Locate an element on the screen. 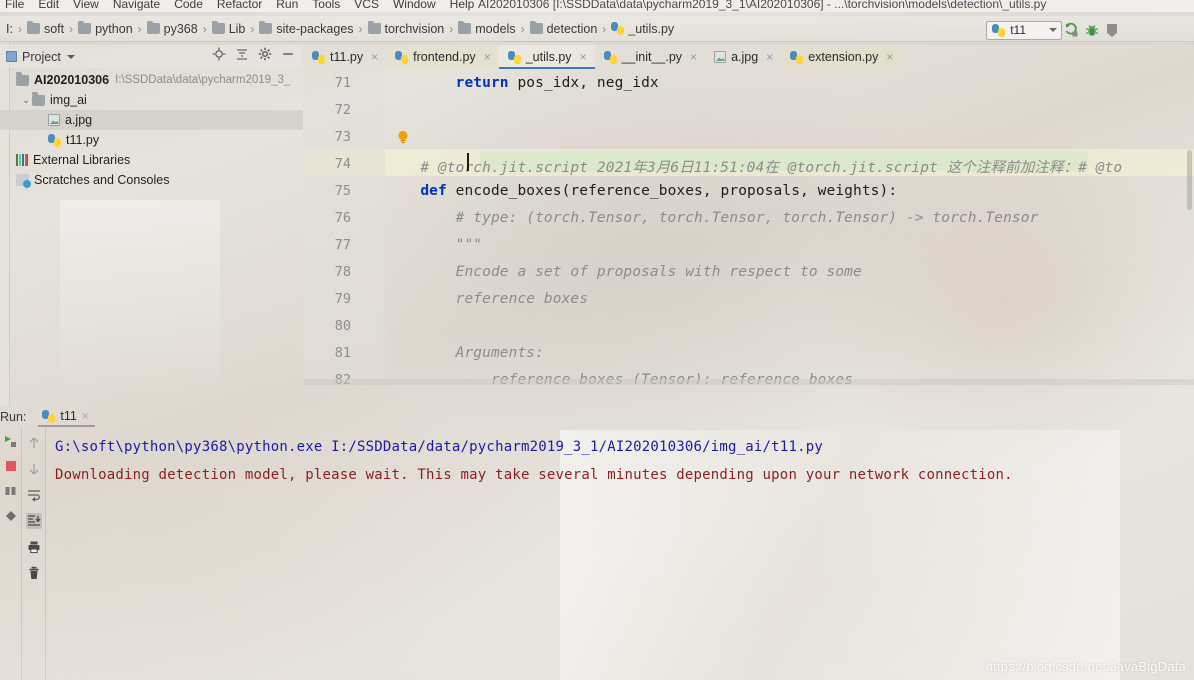 The width and height of the screenshot is (1194, 680). run-configuration-selector: t11 is located at coordinates (1024, 30).